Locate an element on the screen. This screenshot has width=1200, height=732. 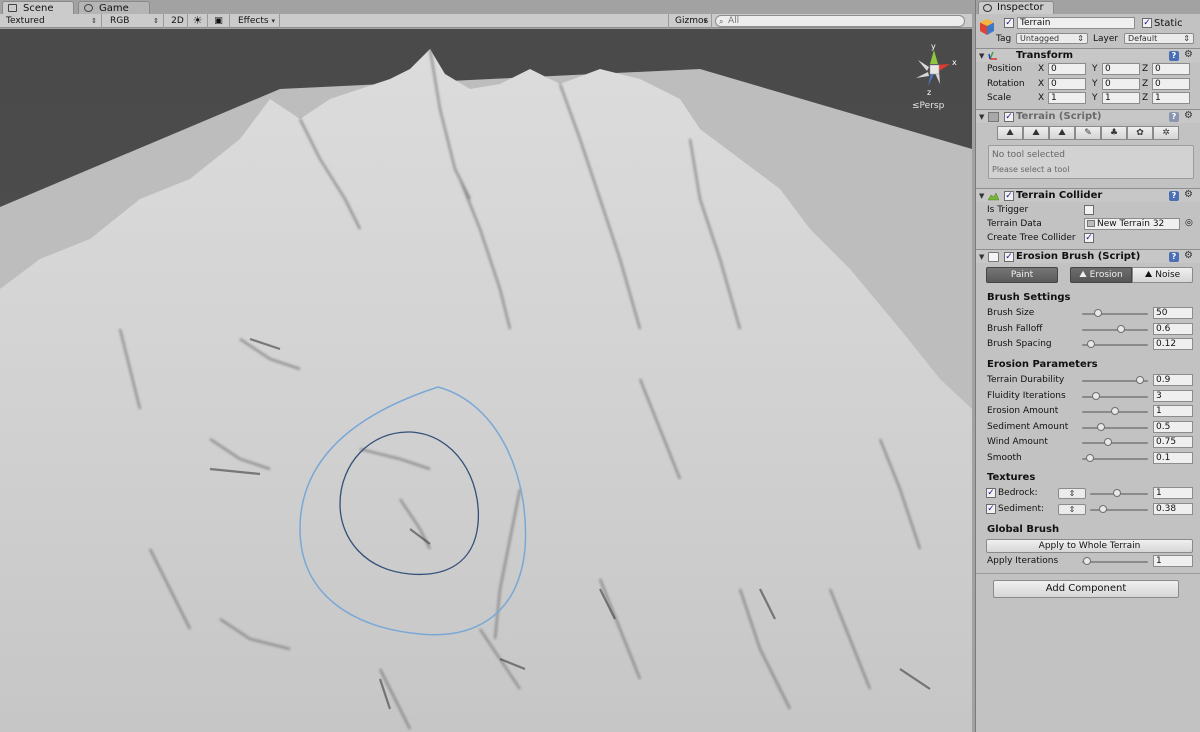
terrain-settings-tool-button: ✲ is located at coordinates (1166, 133).